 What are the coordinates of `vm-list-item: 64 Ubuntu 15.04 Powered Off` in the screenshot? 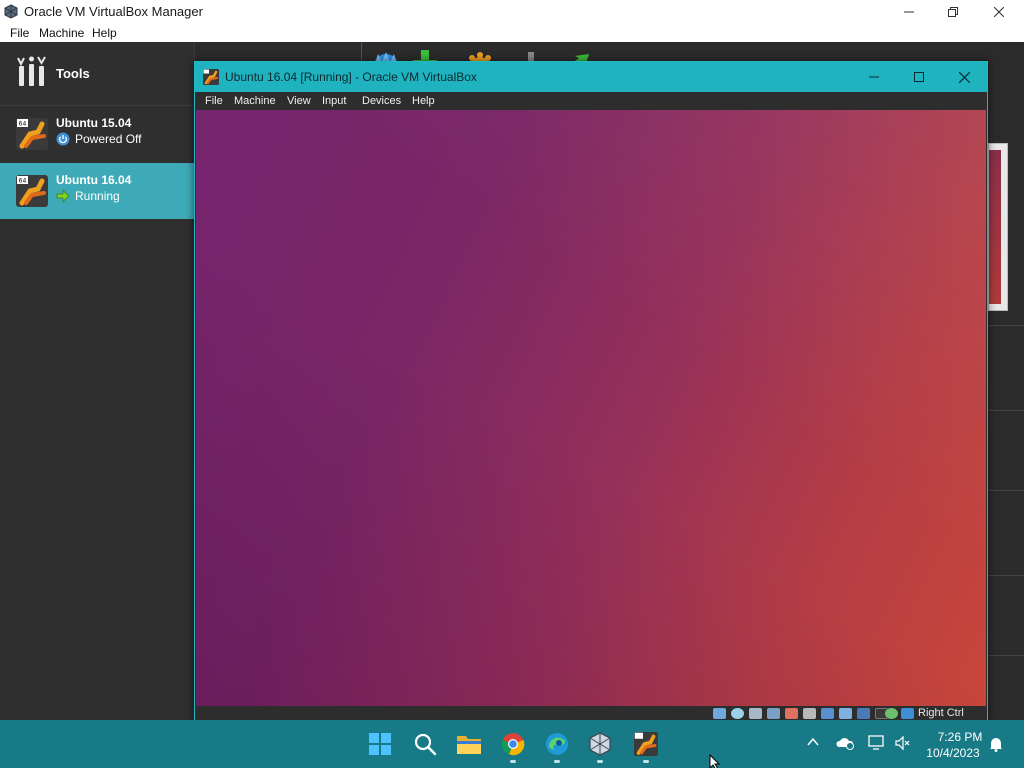 It's located at (97, 134).